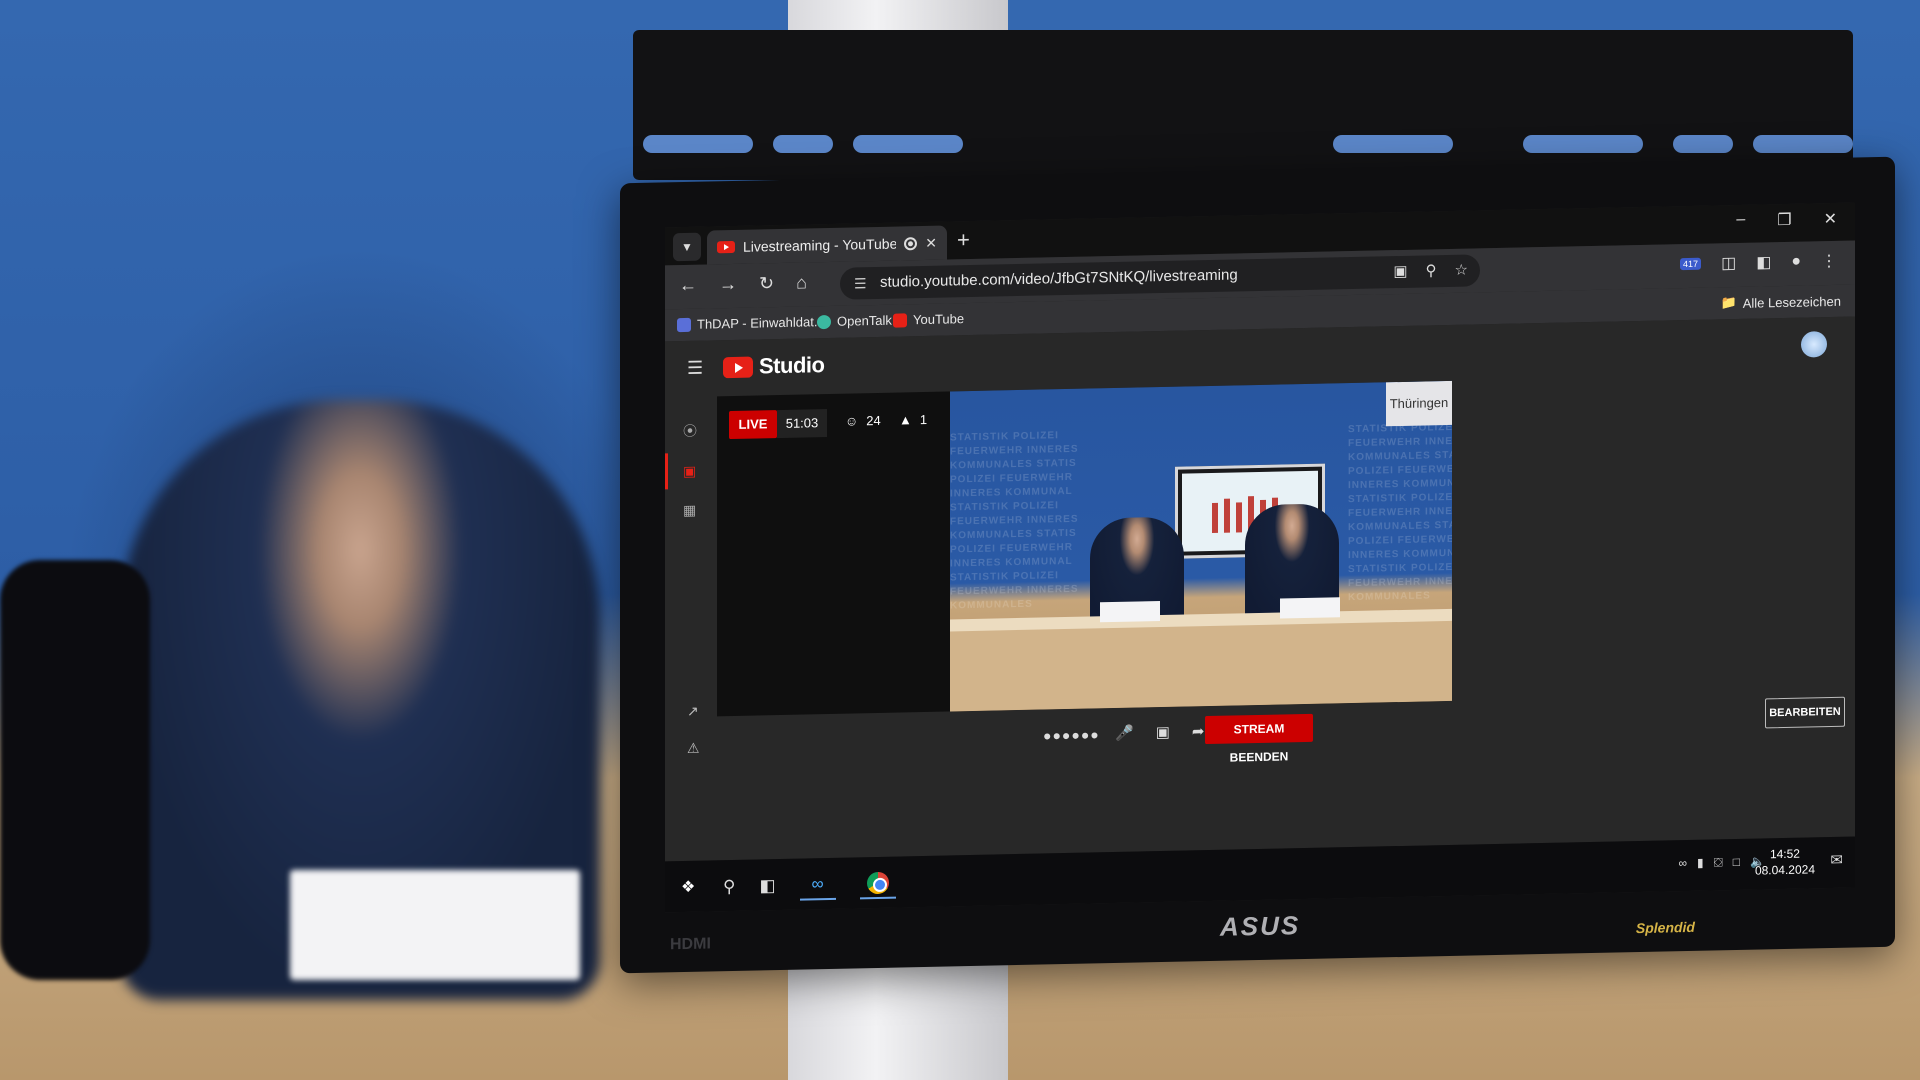 This screenshot has width=1920, height=1080. I want to click on calendar-icon, so click(684, 324).